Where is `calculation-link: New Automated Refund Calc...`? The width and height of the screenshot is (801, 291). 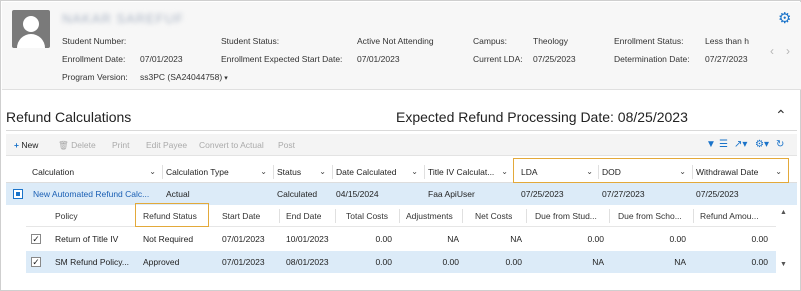
calculation-link: New Automated Refund Calc... is located at coordinates (96, 194).